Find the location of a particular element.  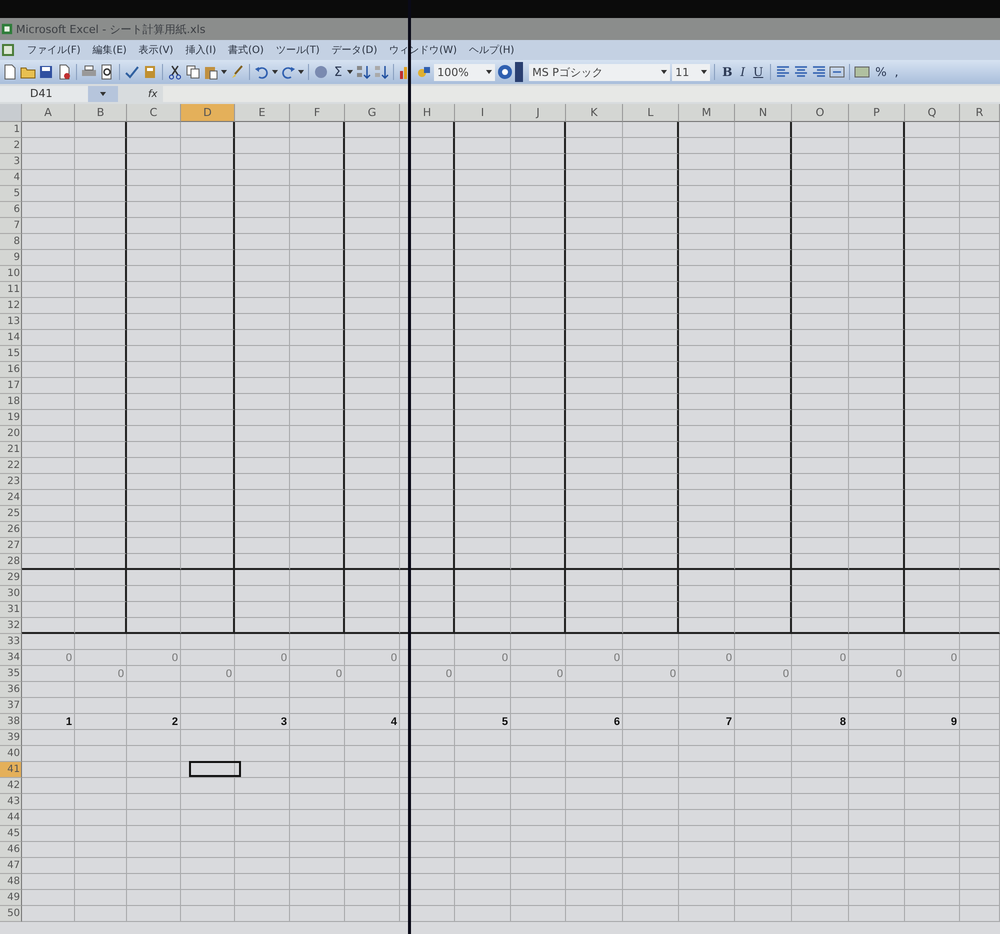

row-header: 15 is located at coordinates (11, 354).